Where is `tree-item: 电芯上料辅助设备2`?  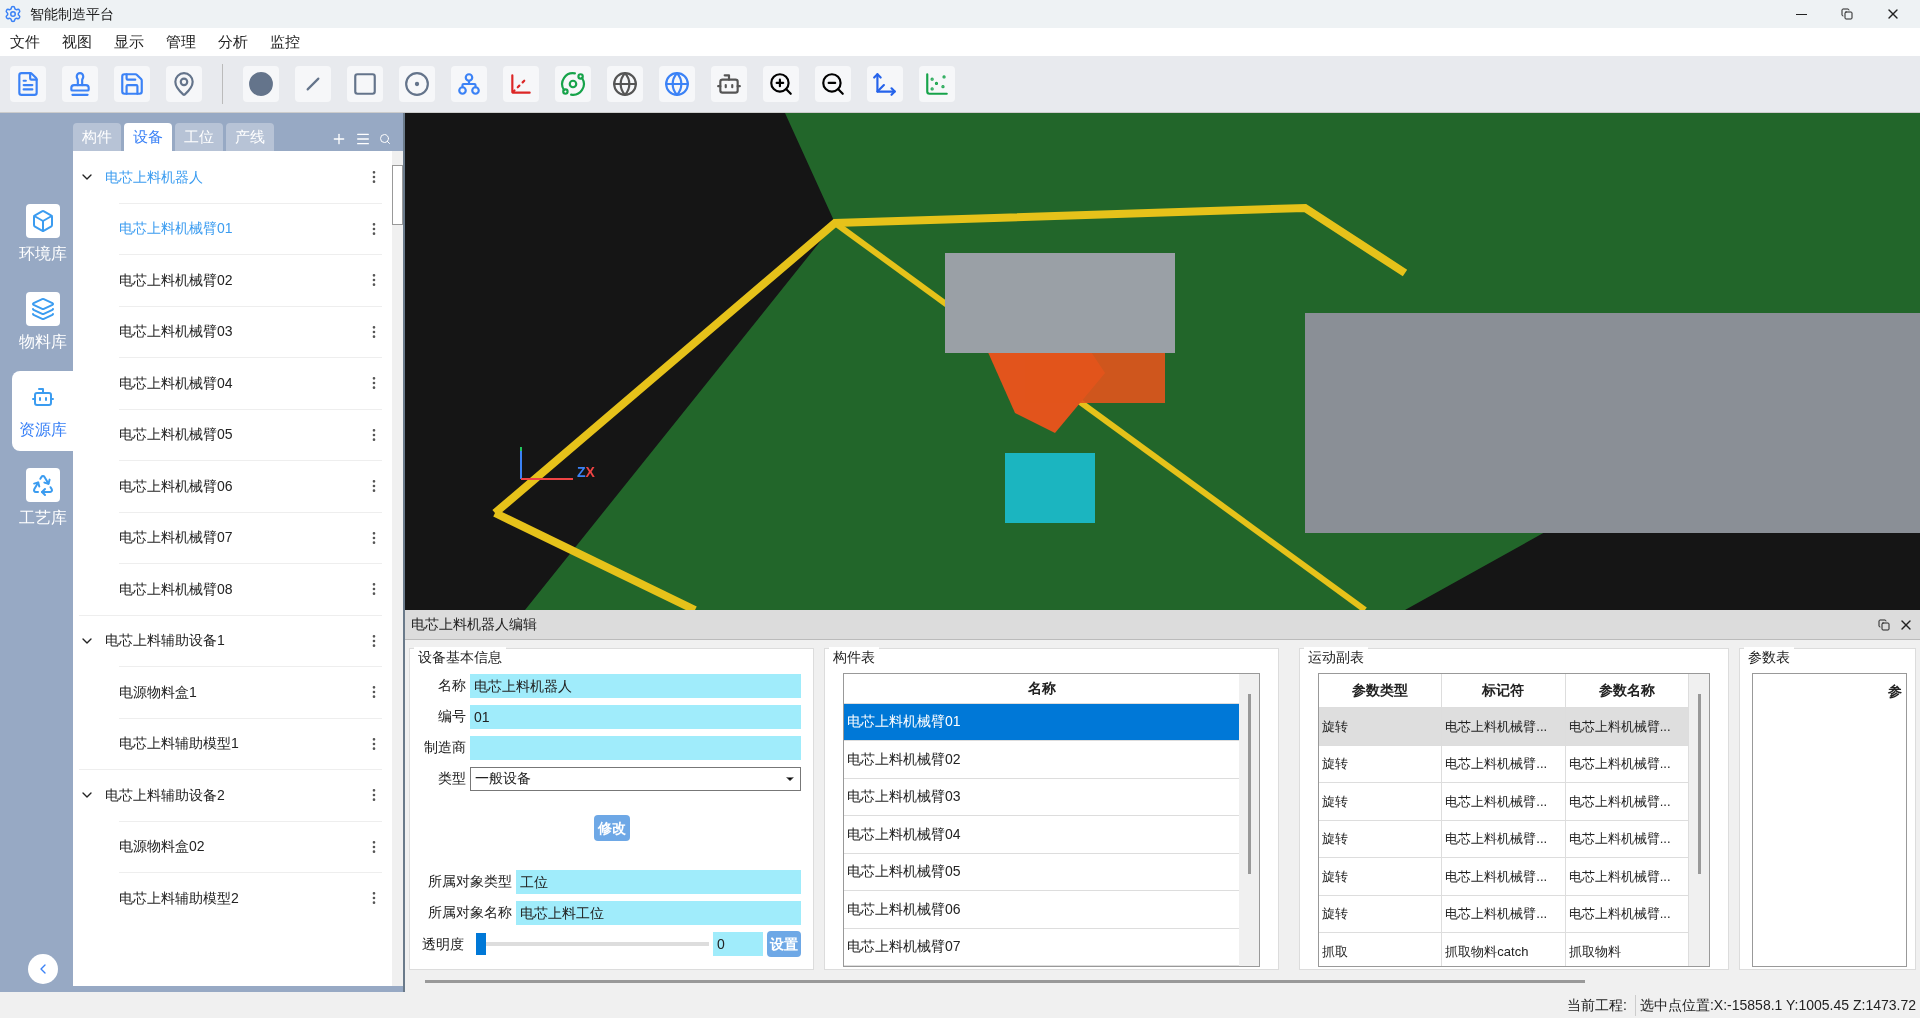
tree-item: 电芯上料辅助设备2 is located at coordinates (165, 795).